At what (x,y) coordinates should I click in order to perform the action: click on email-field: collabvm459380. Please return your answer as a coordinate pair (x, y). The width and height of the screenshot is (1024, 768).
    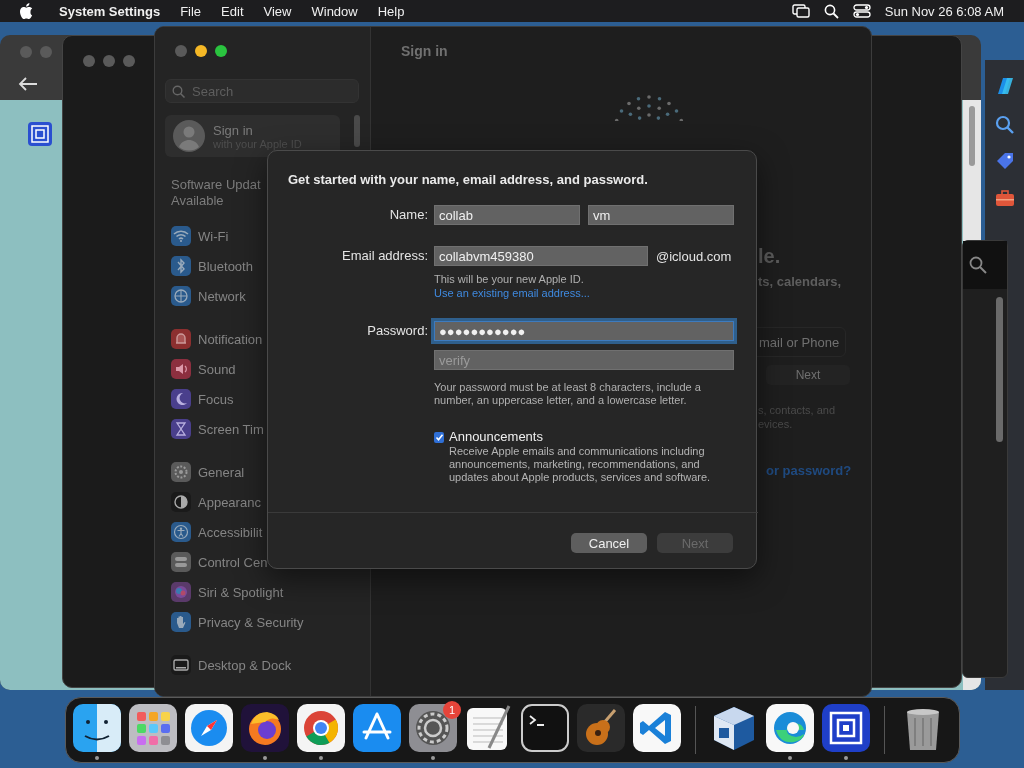
    Looking at the image, I should click on (541, 256).